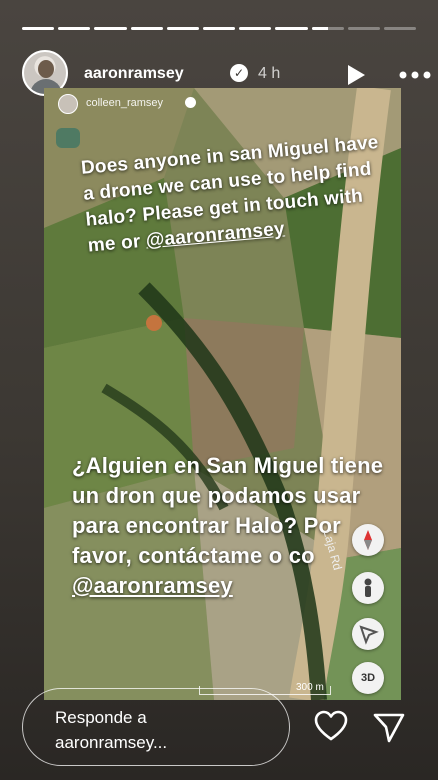  What do you see at coordinates (415, 75) in the screenshot?
I see `more-icon` at bounding box center [415, 75].